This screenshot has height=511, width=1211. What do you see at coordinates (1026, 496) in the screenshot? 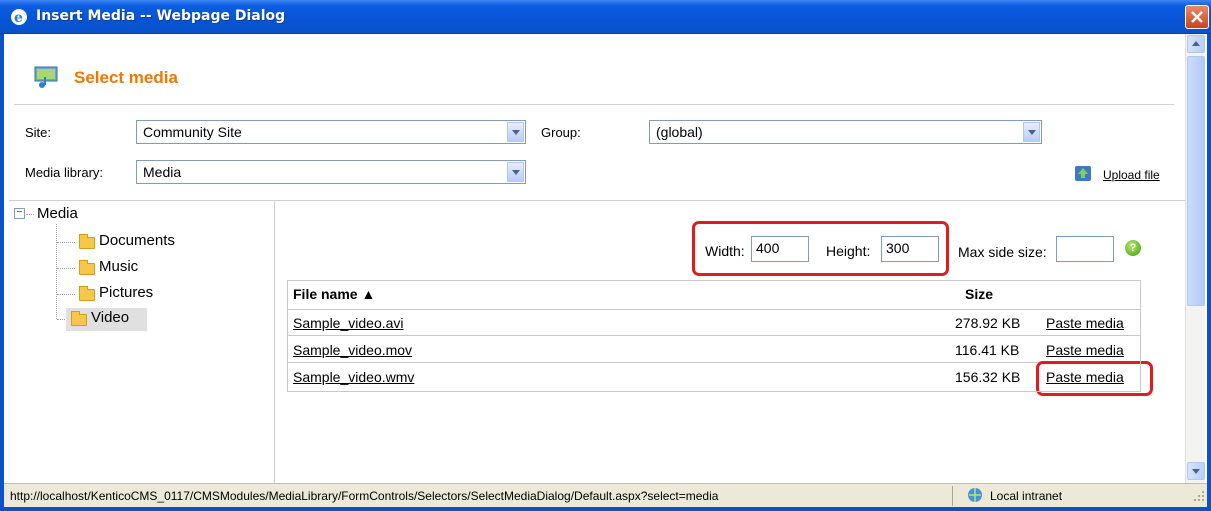
I see `status-zone: Local intranet` at bounding box center [1026, 496].